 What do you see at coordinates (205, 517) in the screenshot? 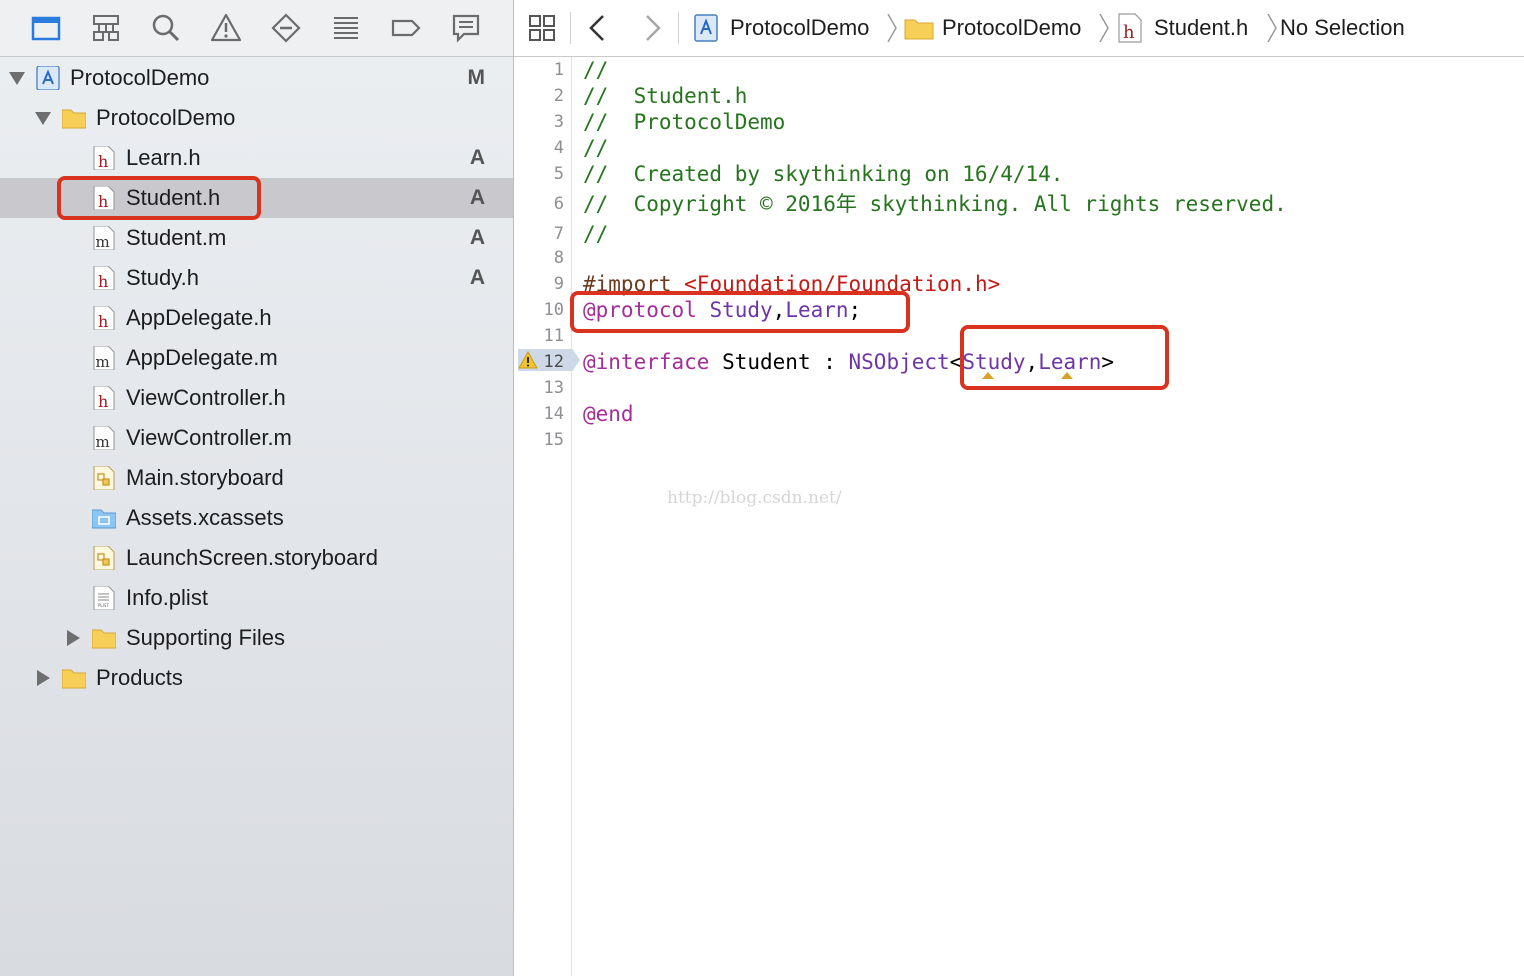
I see `file-tree-label: Assets.xcassets` at bounding box center [205, 517].